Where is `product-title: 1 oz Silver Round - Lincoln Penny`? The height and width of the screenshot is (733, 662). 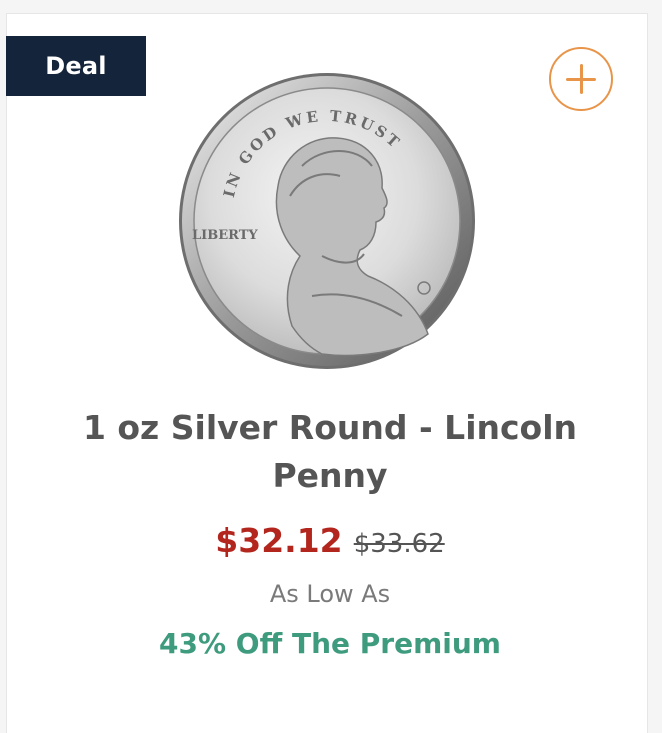
product-title: 1 oz Silver Round - Lincoln Penny is located at coordinates (330, 452).